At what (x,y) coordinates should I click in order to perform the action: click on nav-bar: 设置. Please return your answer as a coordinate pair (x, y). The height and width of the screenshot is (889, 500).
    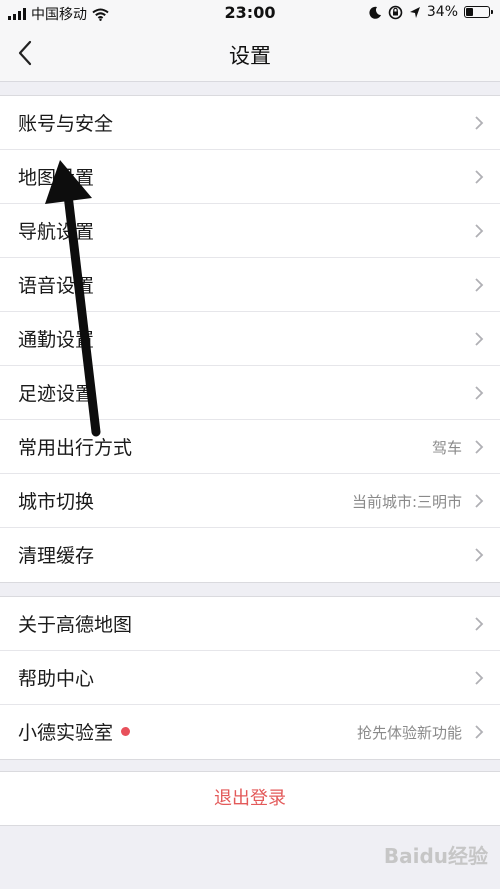
    Looking at the image, I should click on (250, 54).